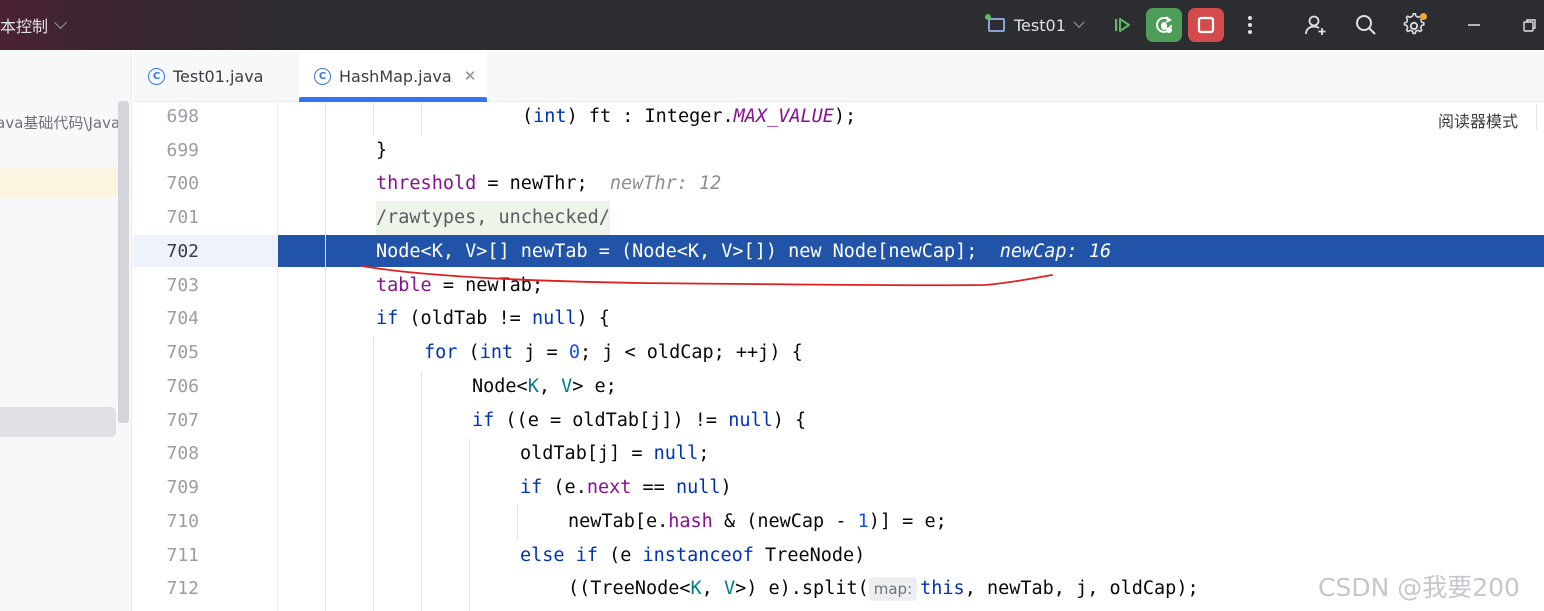 This screenshot has height=611, width=1544. I want to click on code-text: (int) ft : Integer.MAX_VALUE);, so click(689, 116).